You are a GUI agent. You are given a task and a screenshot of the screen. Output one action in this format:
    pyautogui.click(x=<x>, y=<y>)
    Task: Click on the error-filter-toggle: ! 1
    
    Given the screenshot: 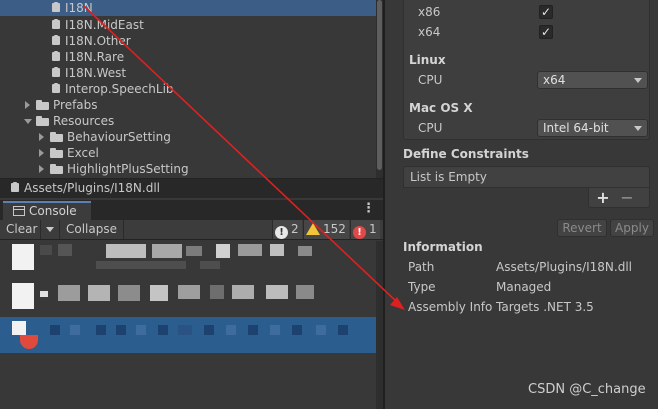 What is the action you would take?
    pyautogui.click(x=365, y=229)
    